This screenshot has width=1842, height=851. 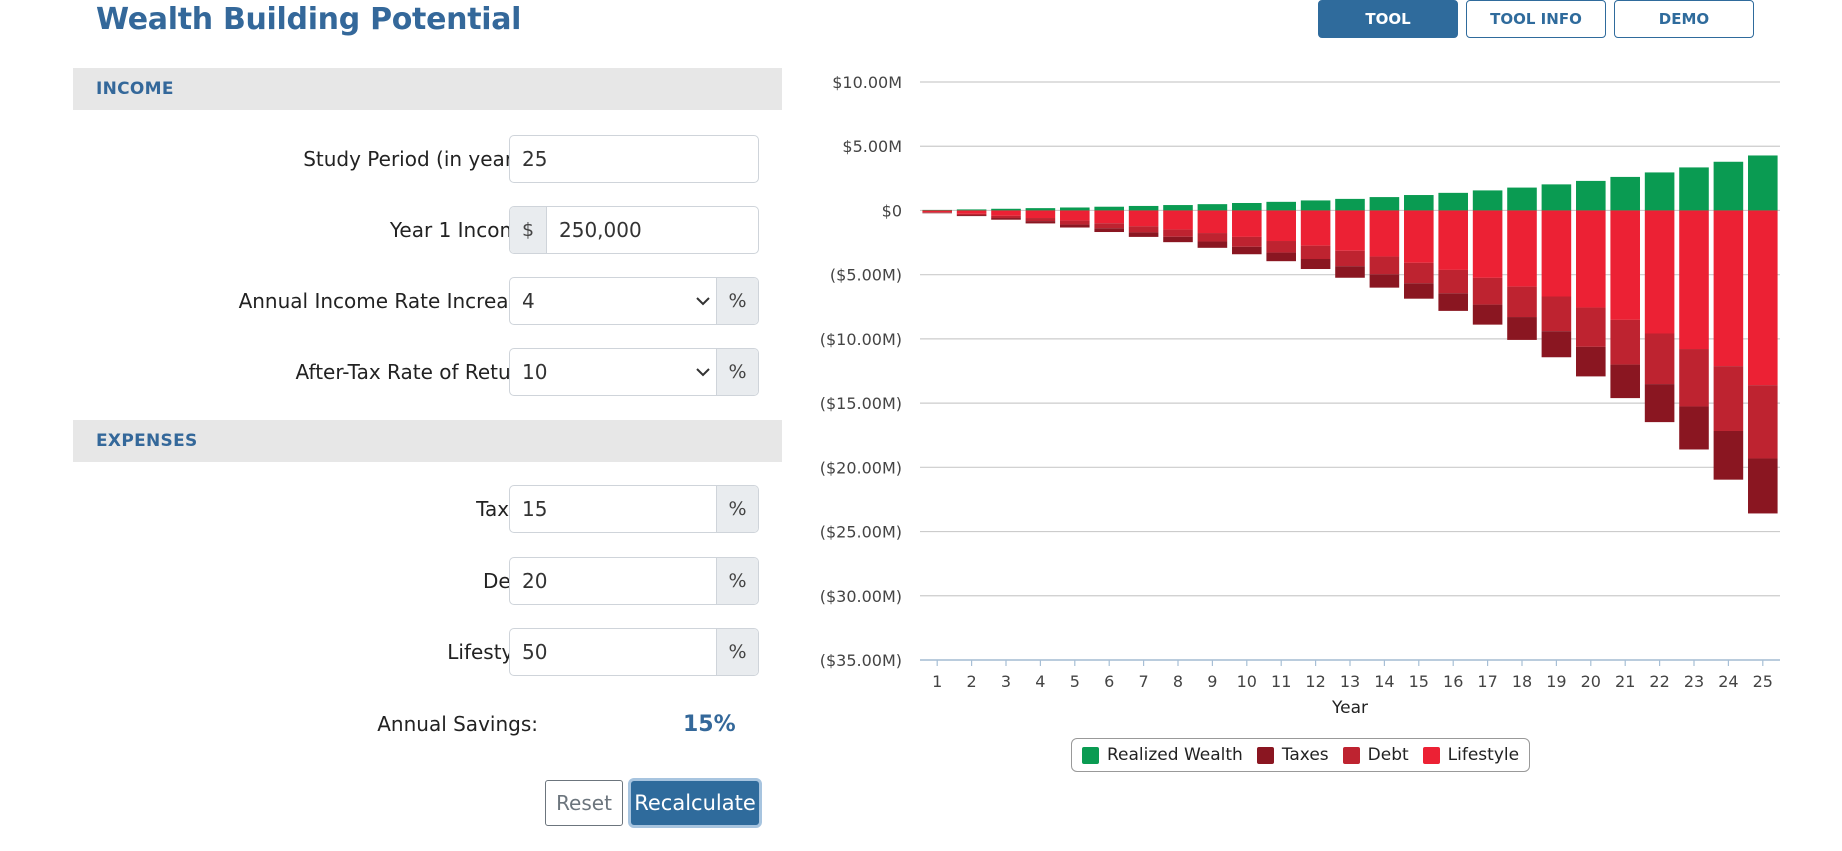 What do you see at coordinates (1075, 681) in the screenshot?
I see `x-tick-label: 5` at bounding box center [1075, 681].